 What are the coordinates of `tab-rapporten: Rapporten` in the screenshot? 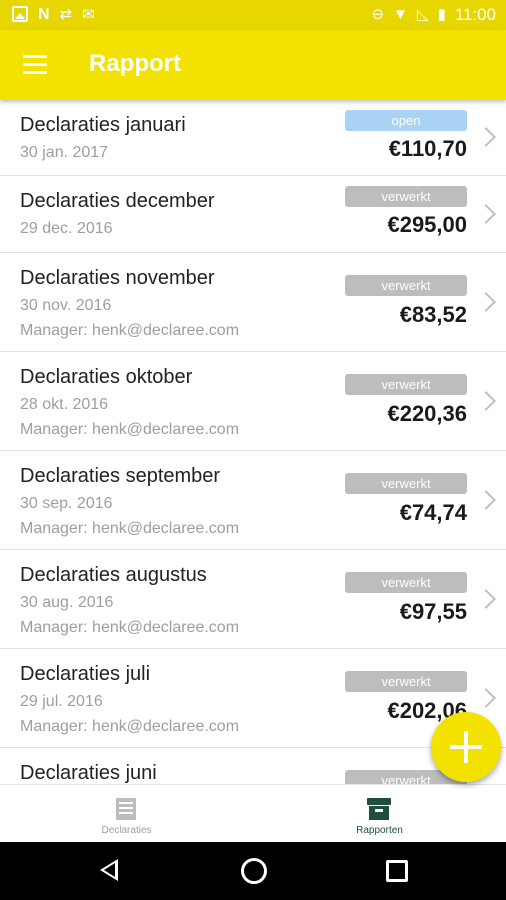 It's located at (379, 813).